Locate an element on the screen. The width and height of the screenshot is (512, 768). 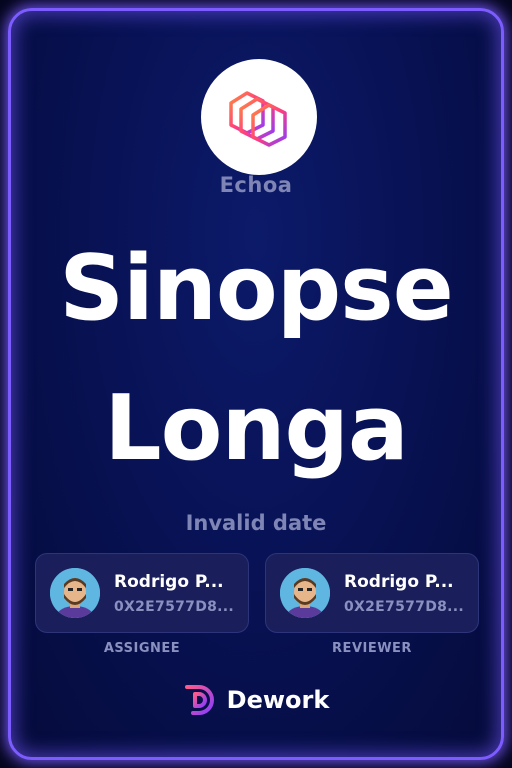
task-date: Invalid date is located at coordinates (256, 523).